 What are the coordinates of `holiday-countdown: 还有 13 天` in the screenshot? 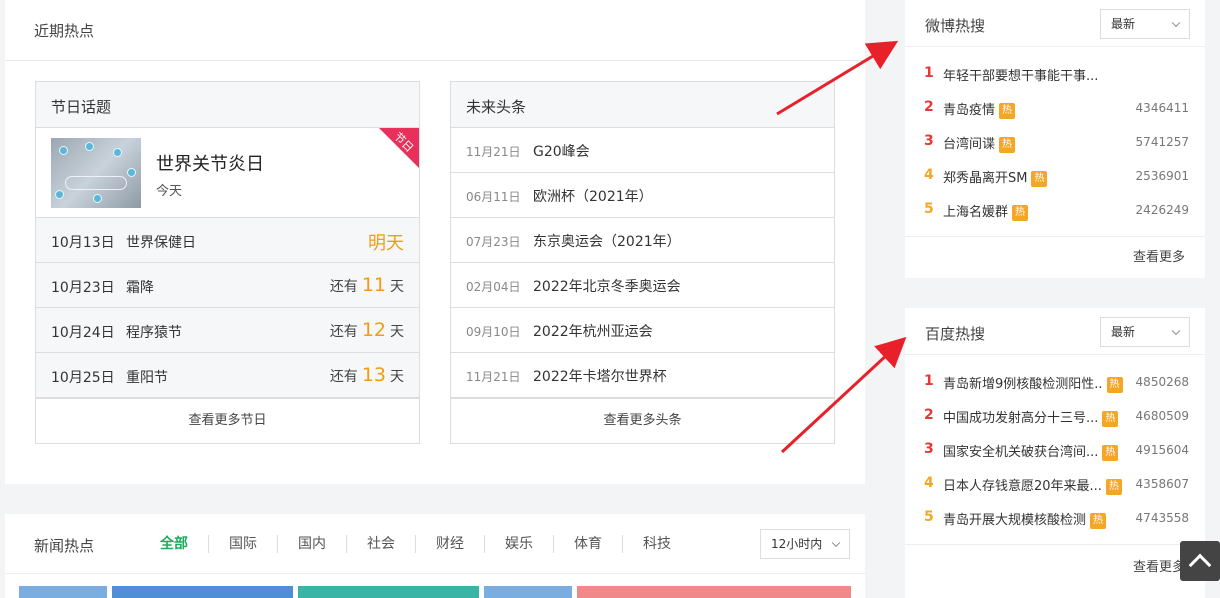 It's located at (367, 375).